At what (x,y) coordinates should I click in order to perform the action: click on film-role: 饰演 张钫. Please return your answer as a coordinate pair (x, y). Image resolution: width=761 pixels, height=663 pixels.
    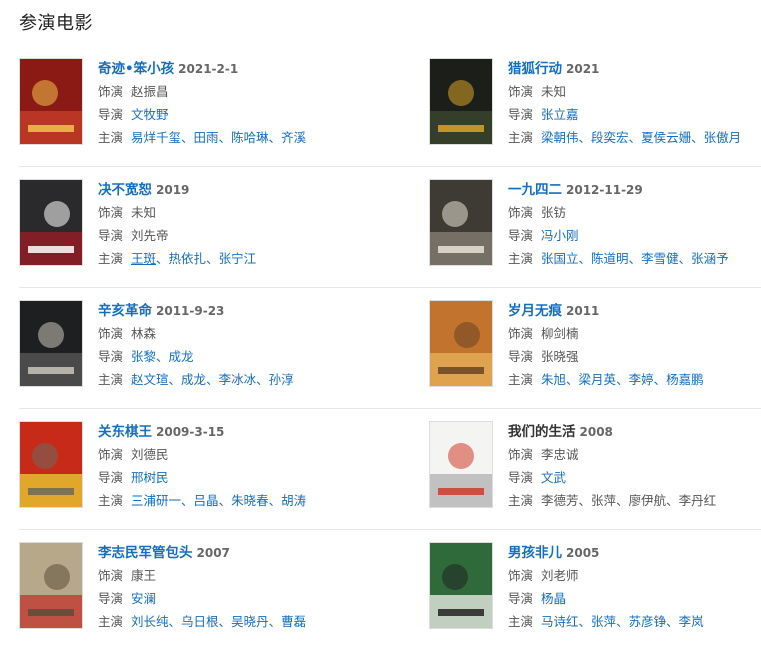
    Looking at the image, I should click on (634, 212).